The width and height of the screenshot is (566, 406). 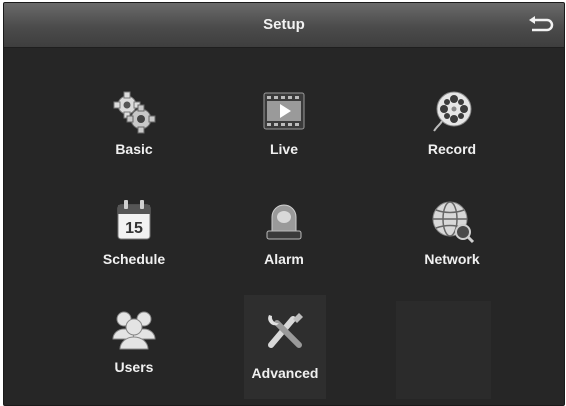 I want to click on menu-item-schedule: 15 Schedule, so click(x=134, y=242).